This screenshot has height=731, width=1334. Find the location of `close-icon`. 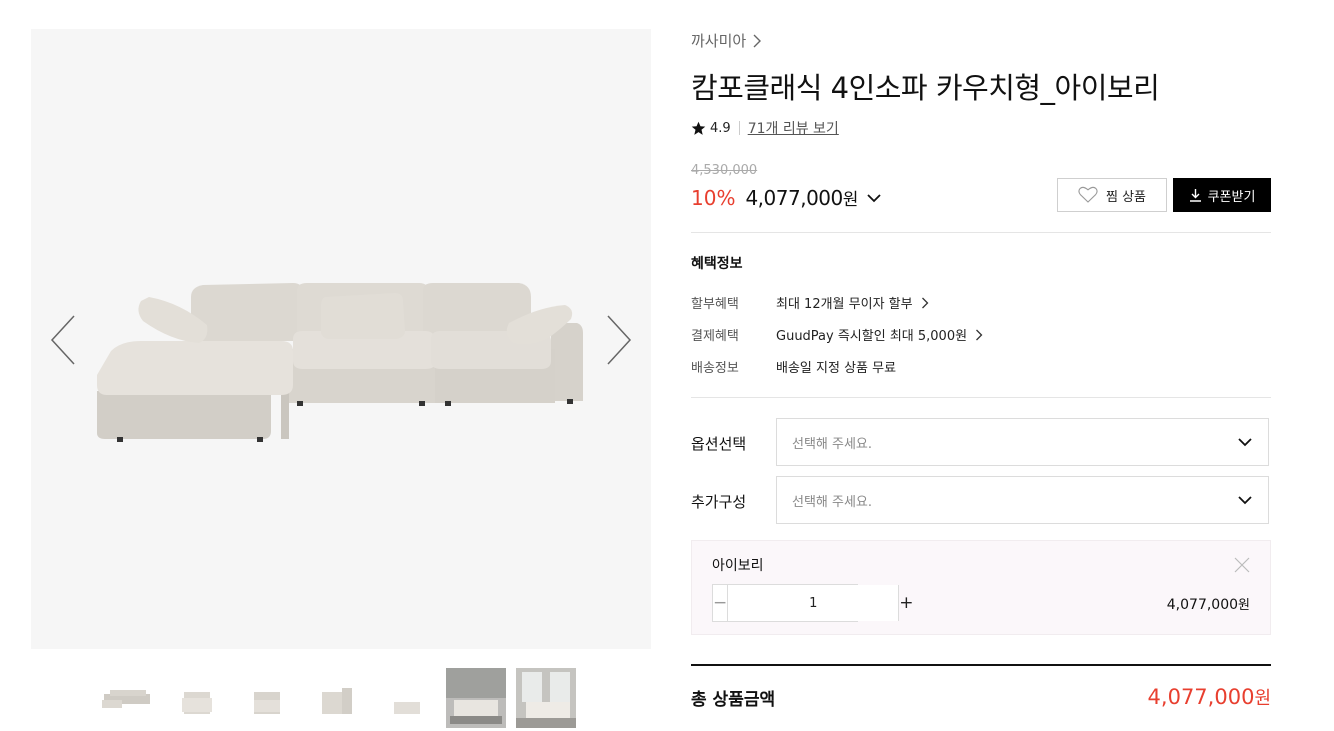

close-icon is located at coordinates (1242, 565).